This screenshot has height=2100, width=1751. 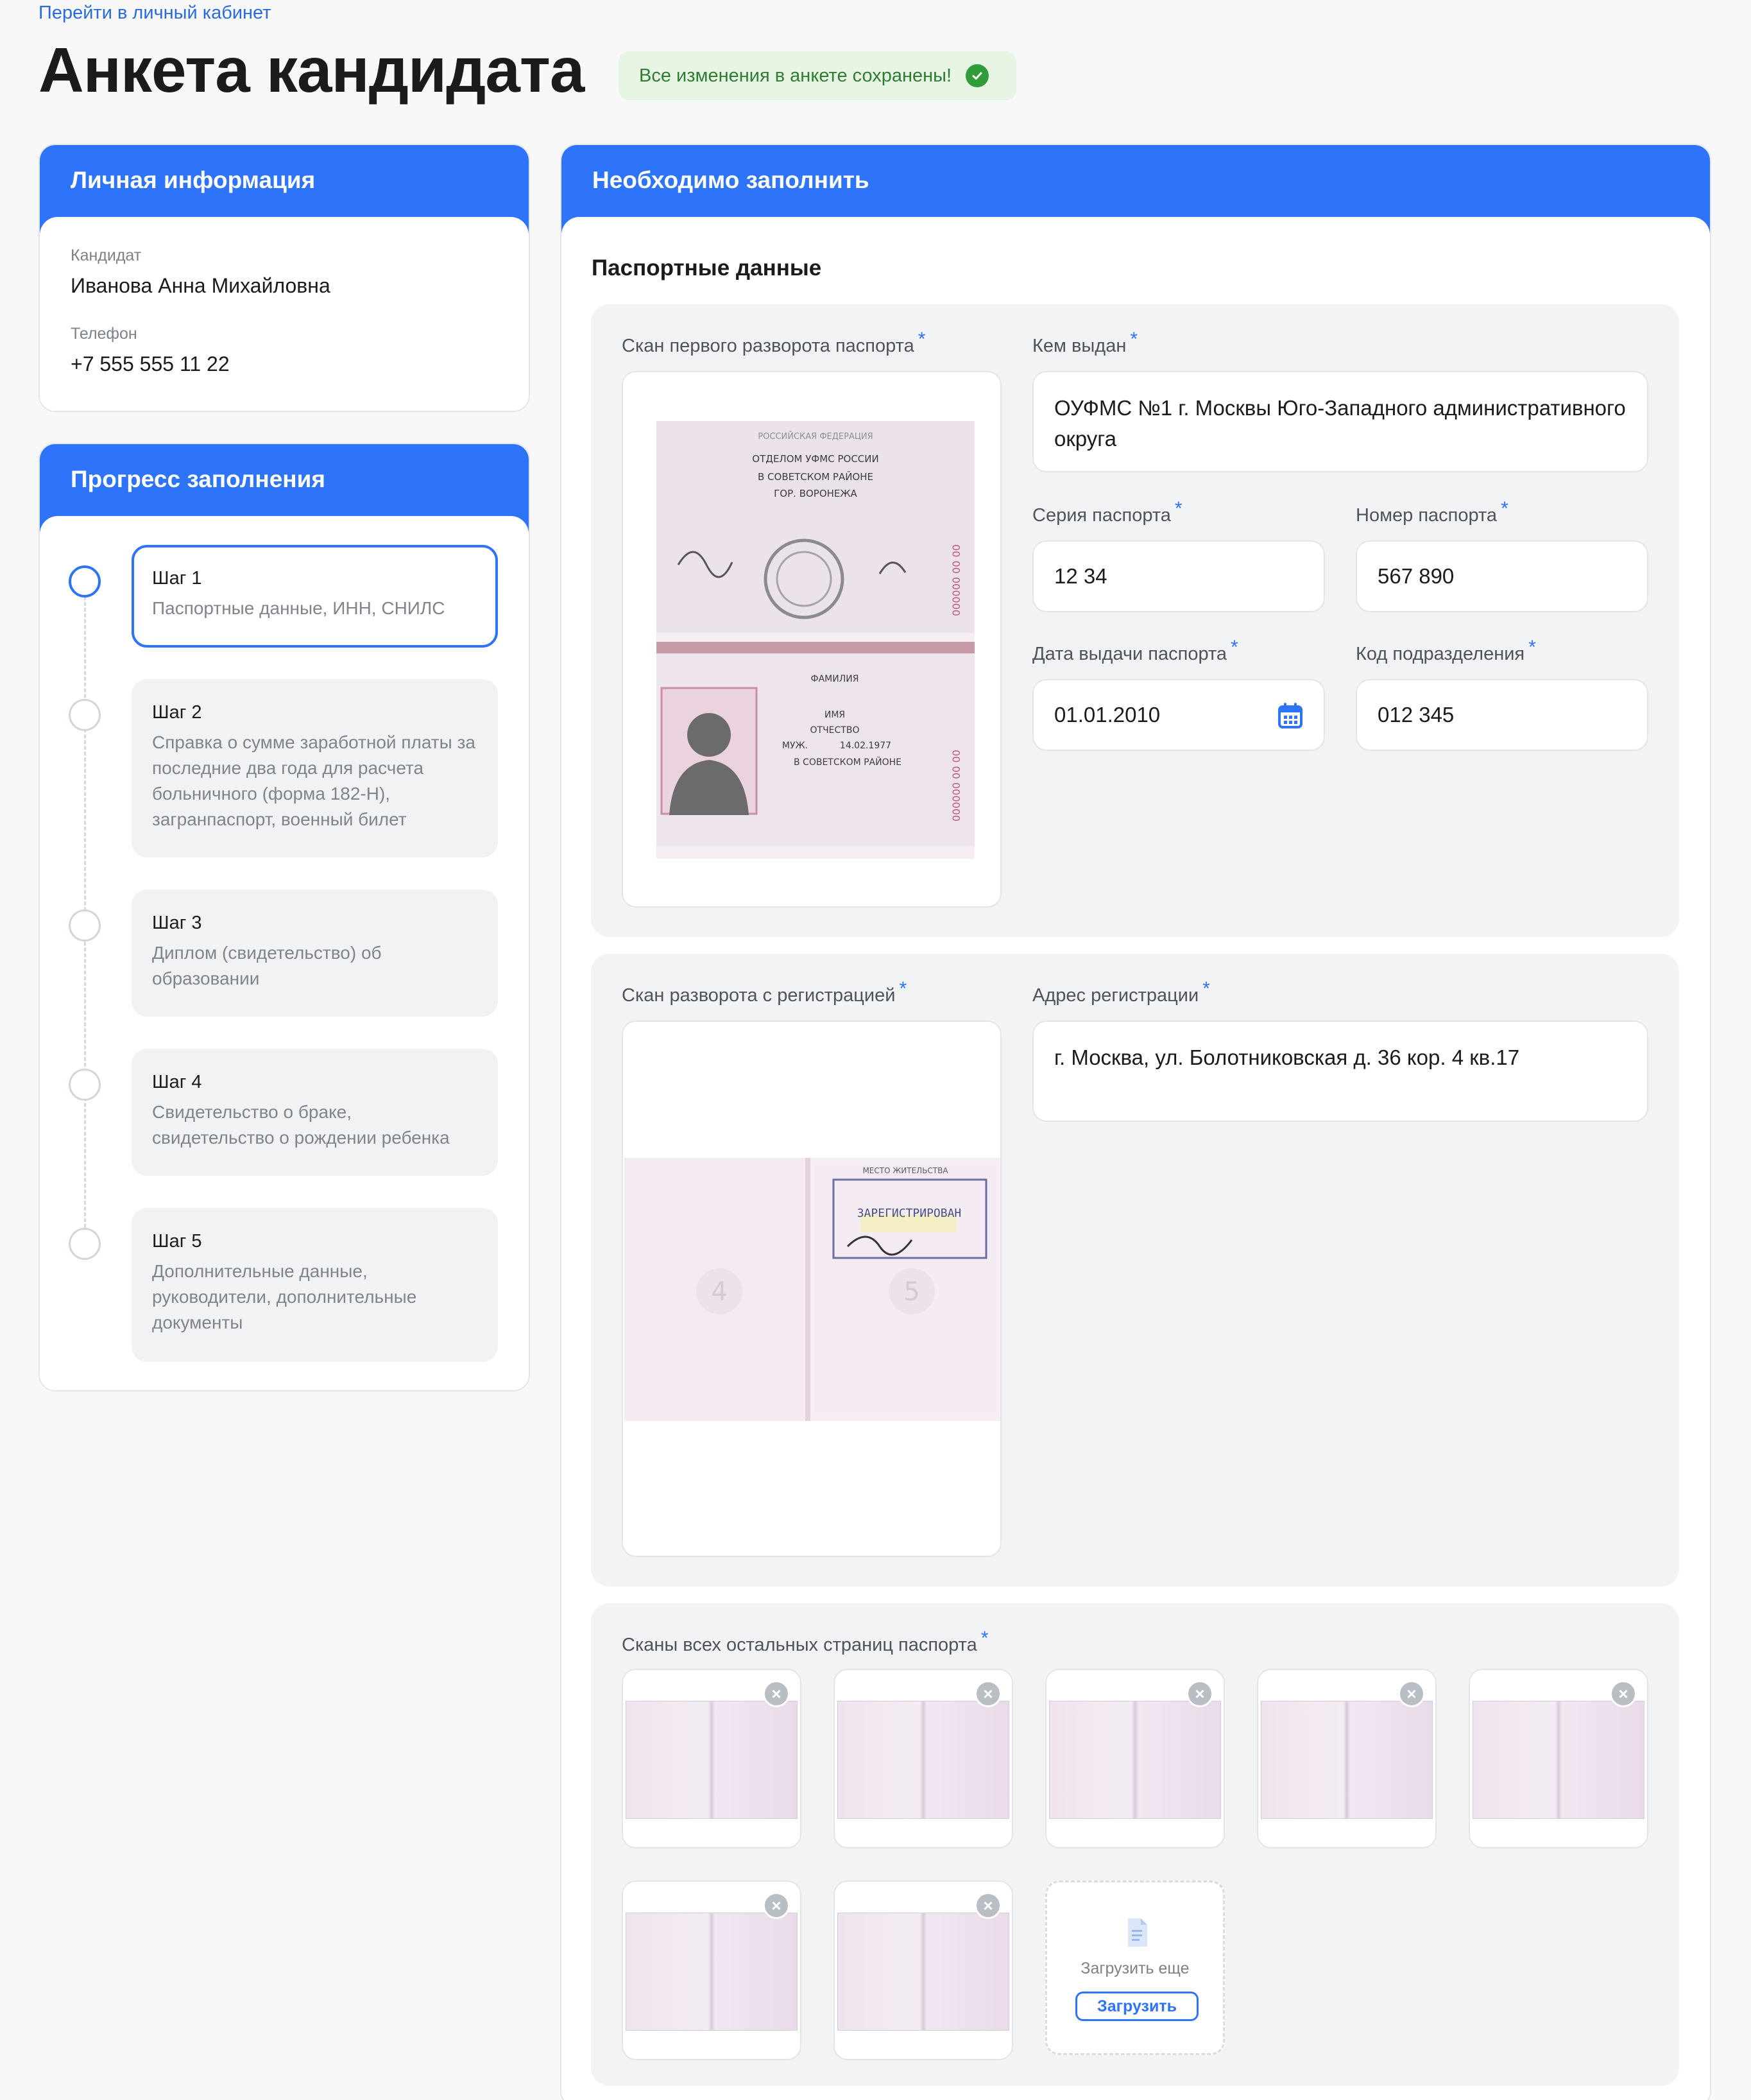 What do you see at coordinates (911, 1292) in the screenshot?
I see `registration-page-right: 5` at bounding box center [911, 1292].